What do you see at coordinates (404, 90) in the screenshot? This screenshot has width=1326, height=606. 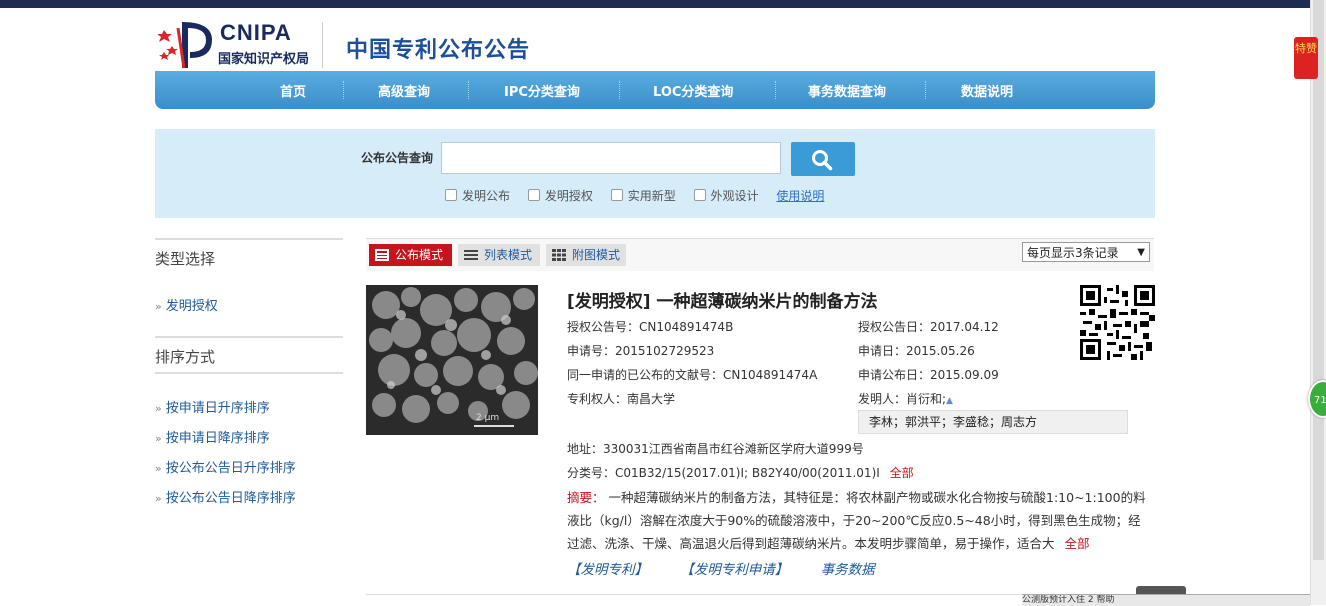 I see `nav-advanced-search: 高级查询` at bounding box center [404, 90].